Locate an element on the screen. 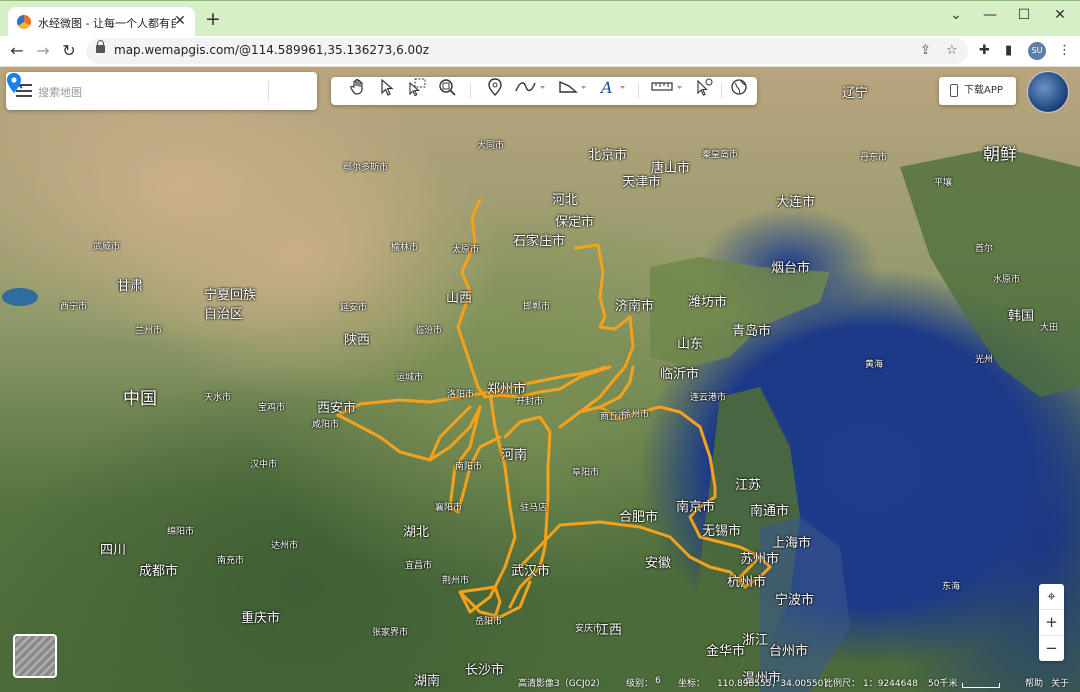 The height and width of the screenshot is (692, 1080). browser-tab-bar: 水经微图 - 让每一个人都有自己 ✕ + ⌄ — ☐ ✕ is located at coordinates (540, 18).